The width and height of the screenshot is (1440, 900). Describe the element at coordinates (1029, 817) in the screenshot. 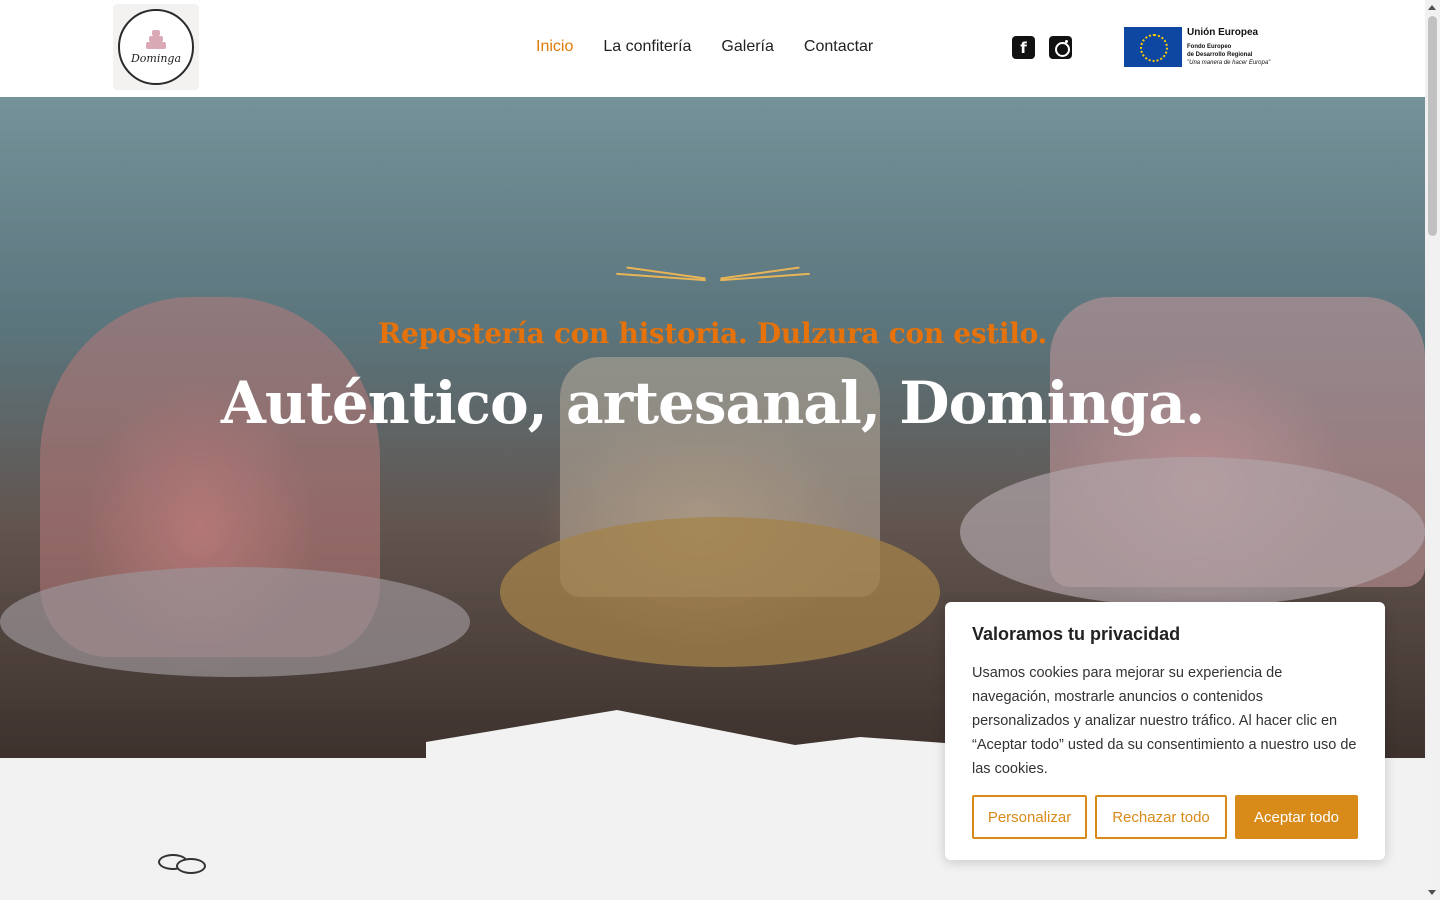

I see `customize-button: Personalizar` at that location.